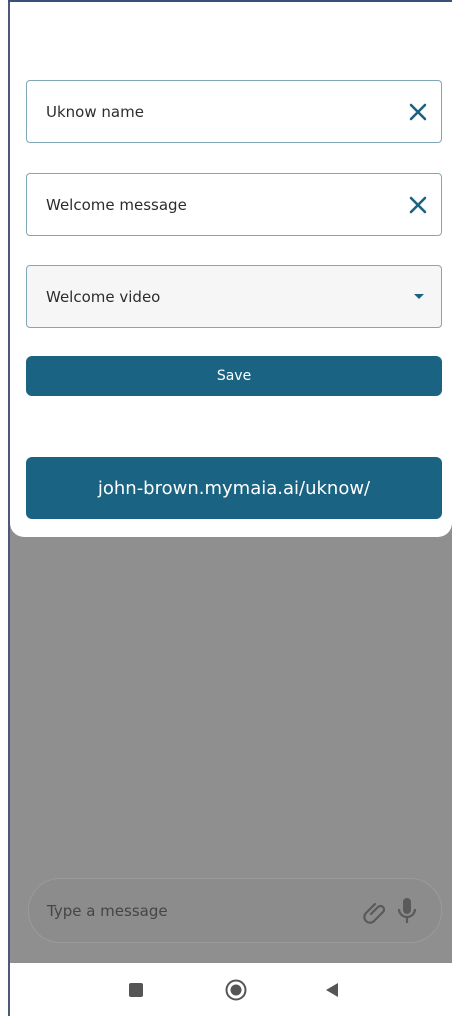  I want to click on home-button, so click(236, 990).